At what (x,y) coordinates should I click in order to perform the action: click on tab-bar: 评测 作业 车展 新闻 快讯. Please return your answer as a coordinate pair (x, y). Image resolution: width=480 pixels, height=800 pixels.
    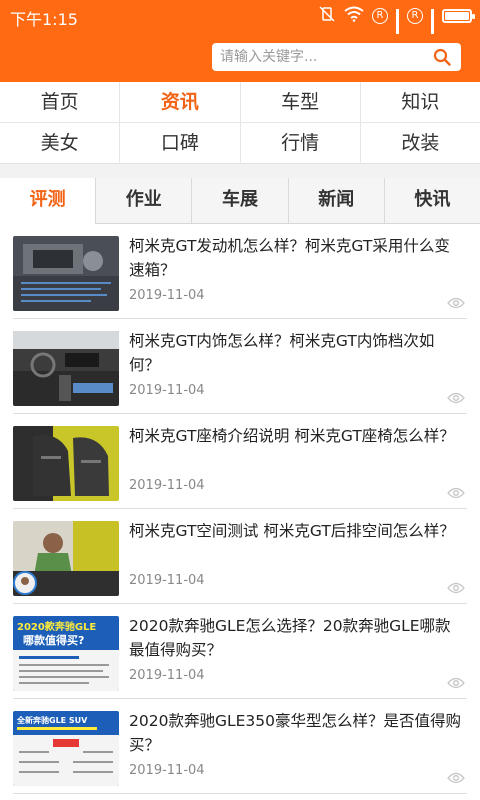
    Looking at the image, I should click on (240, 201).